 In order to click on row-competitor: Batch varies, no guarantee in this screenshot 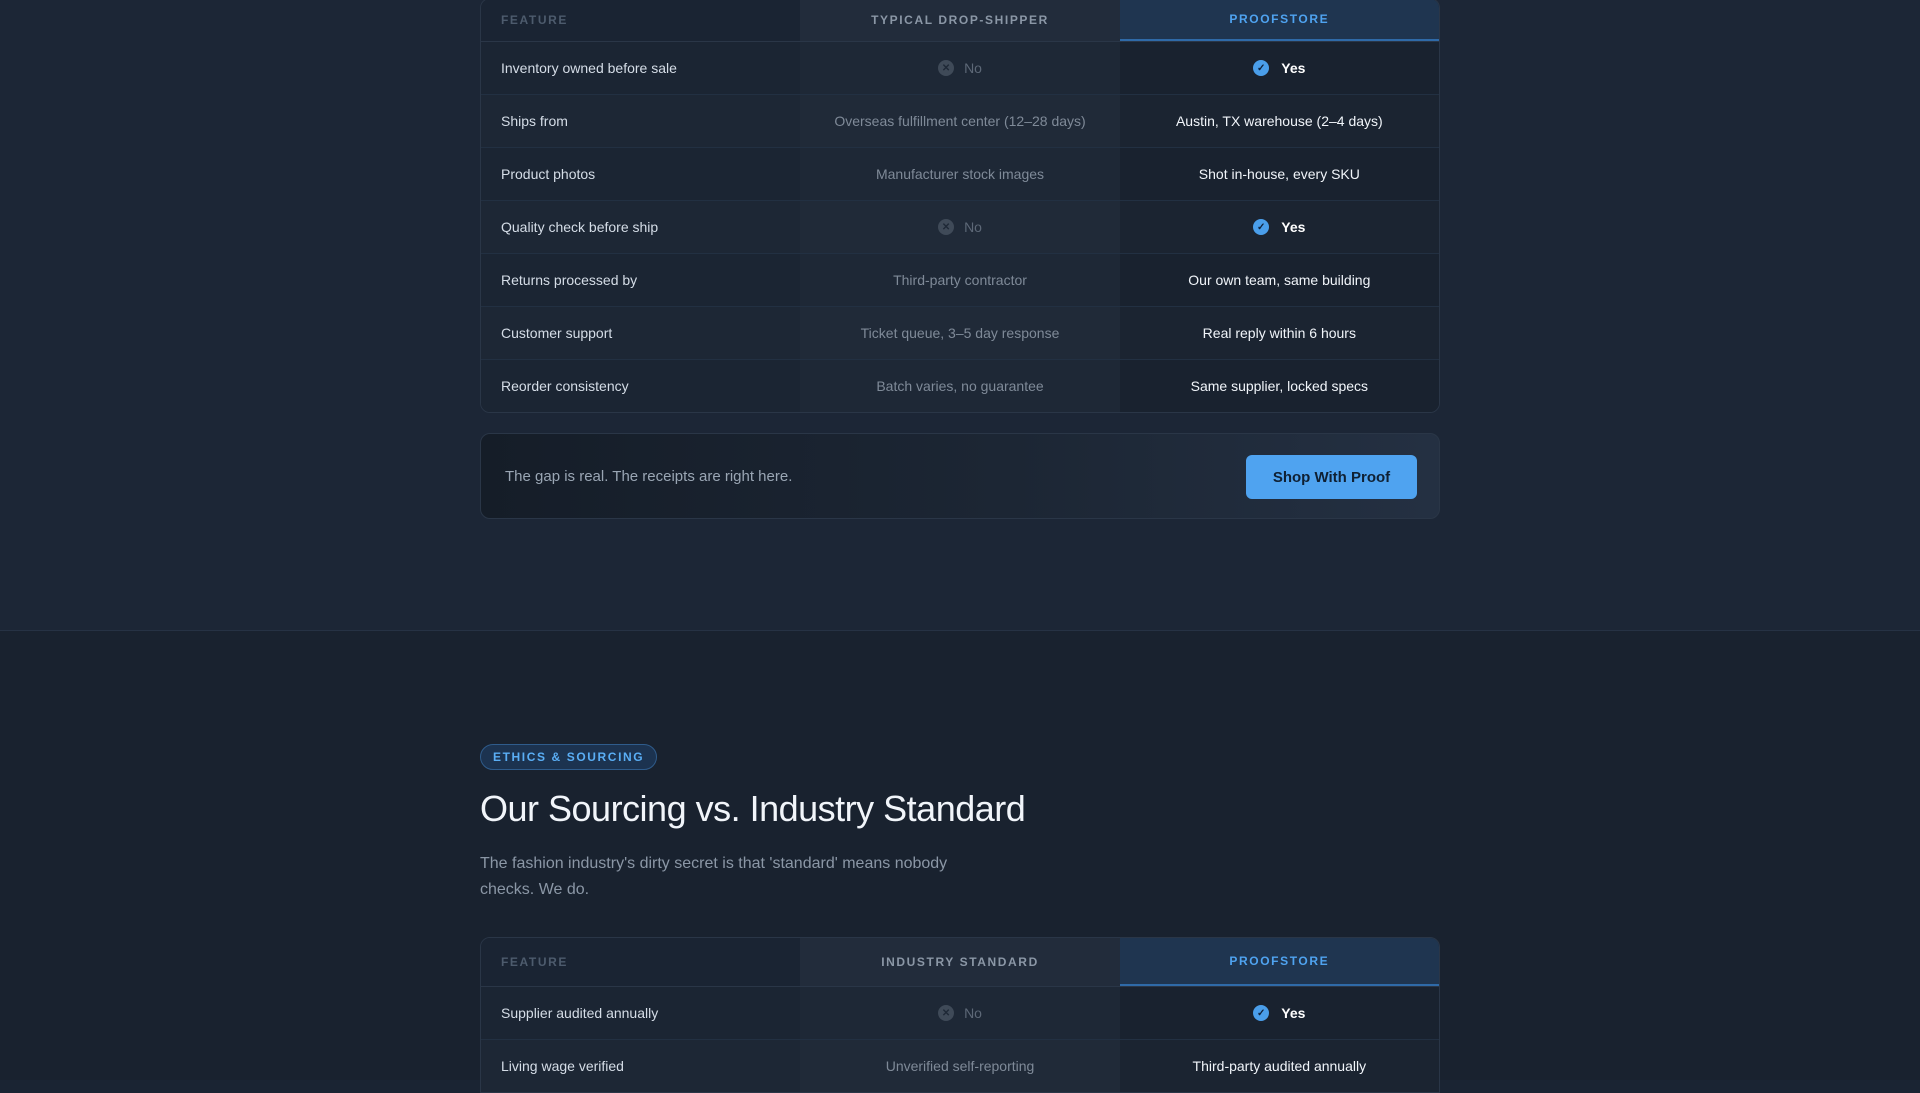, I will do `click(960, 386)`.